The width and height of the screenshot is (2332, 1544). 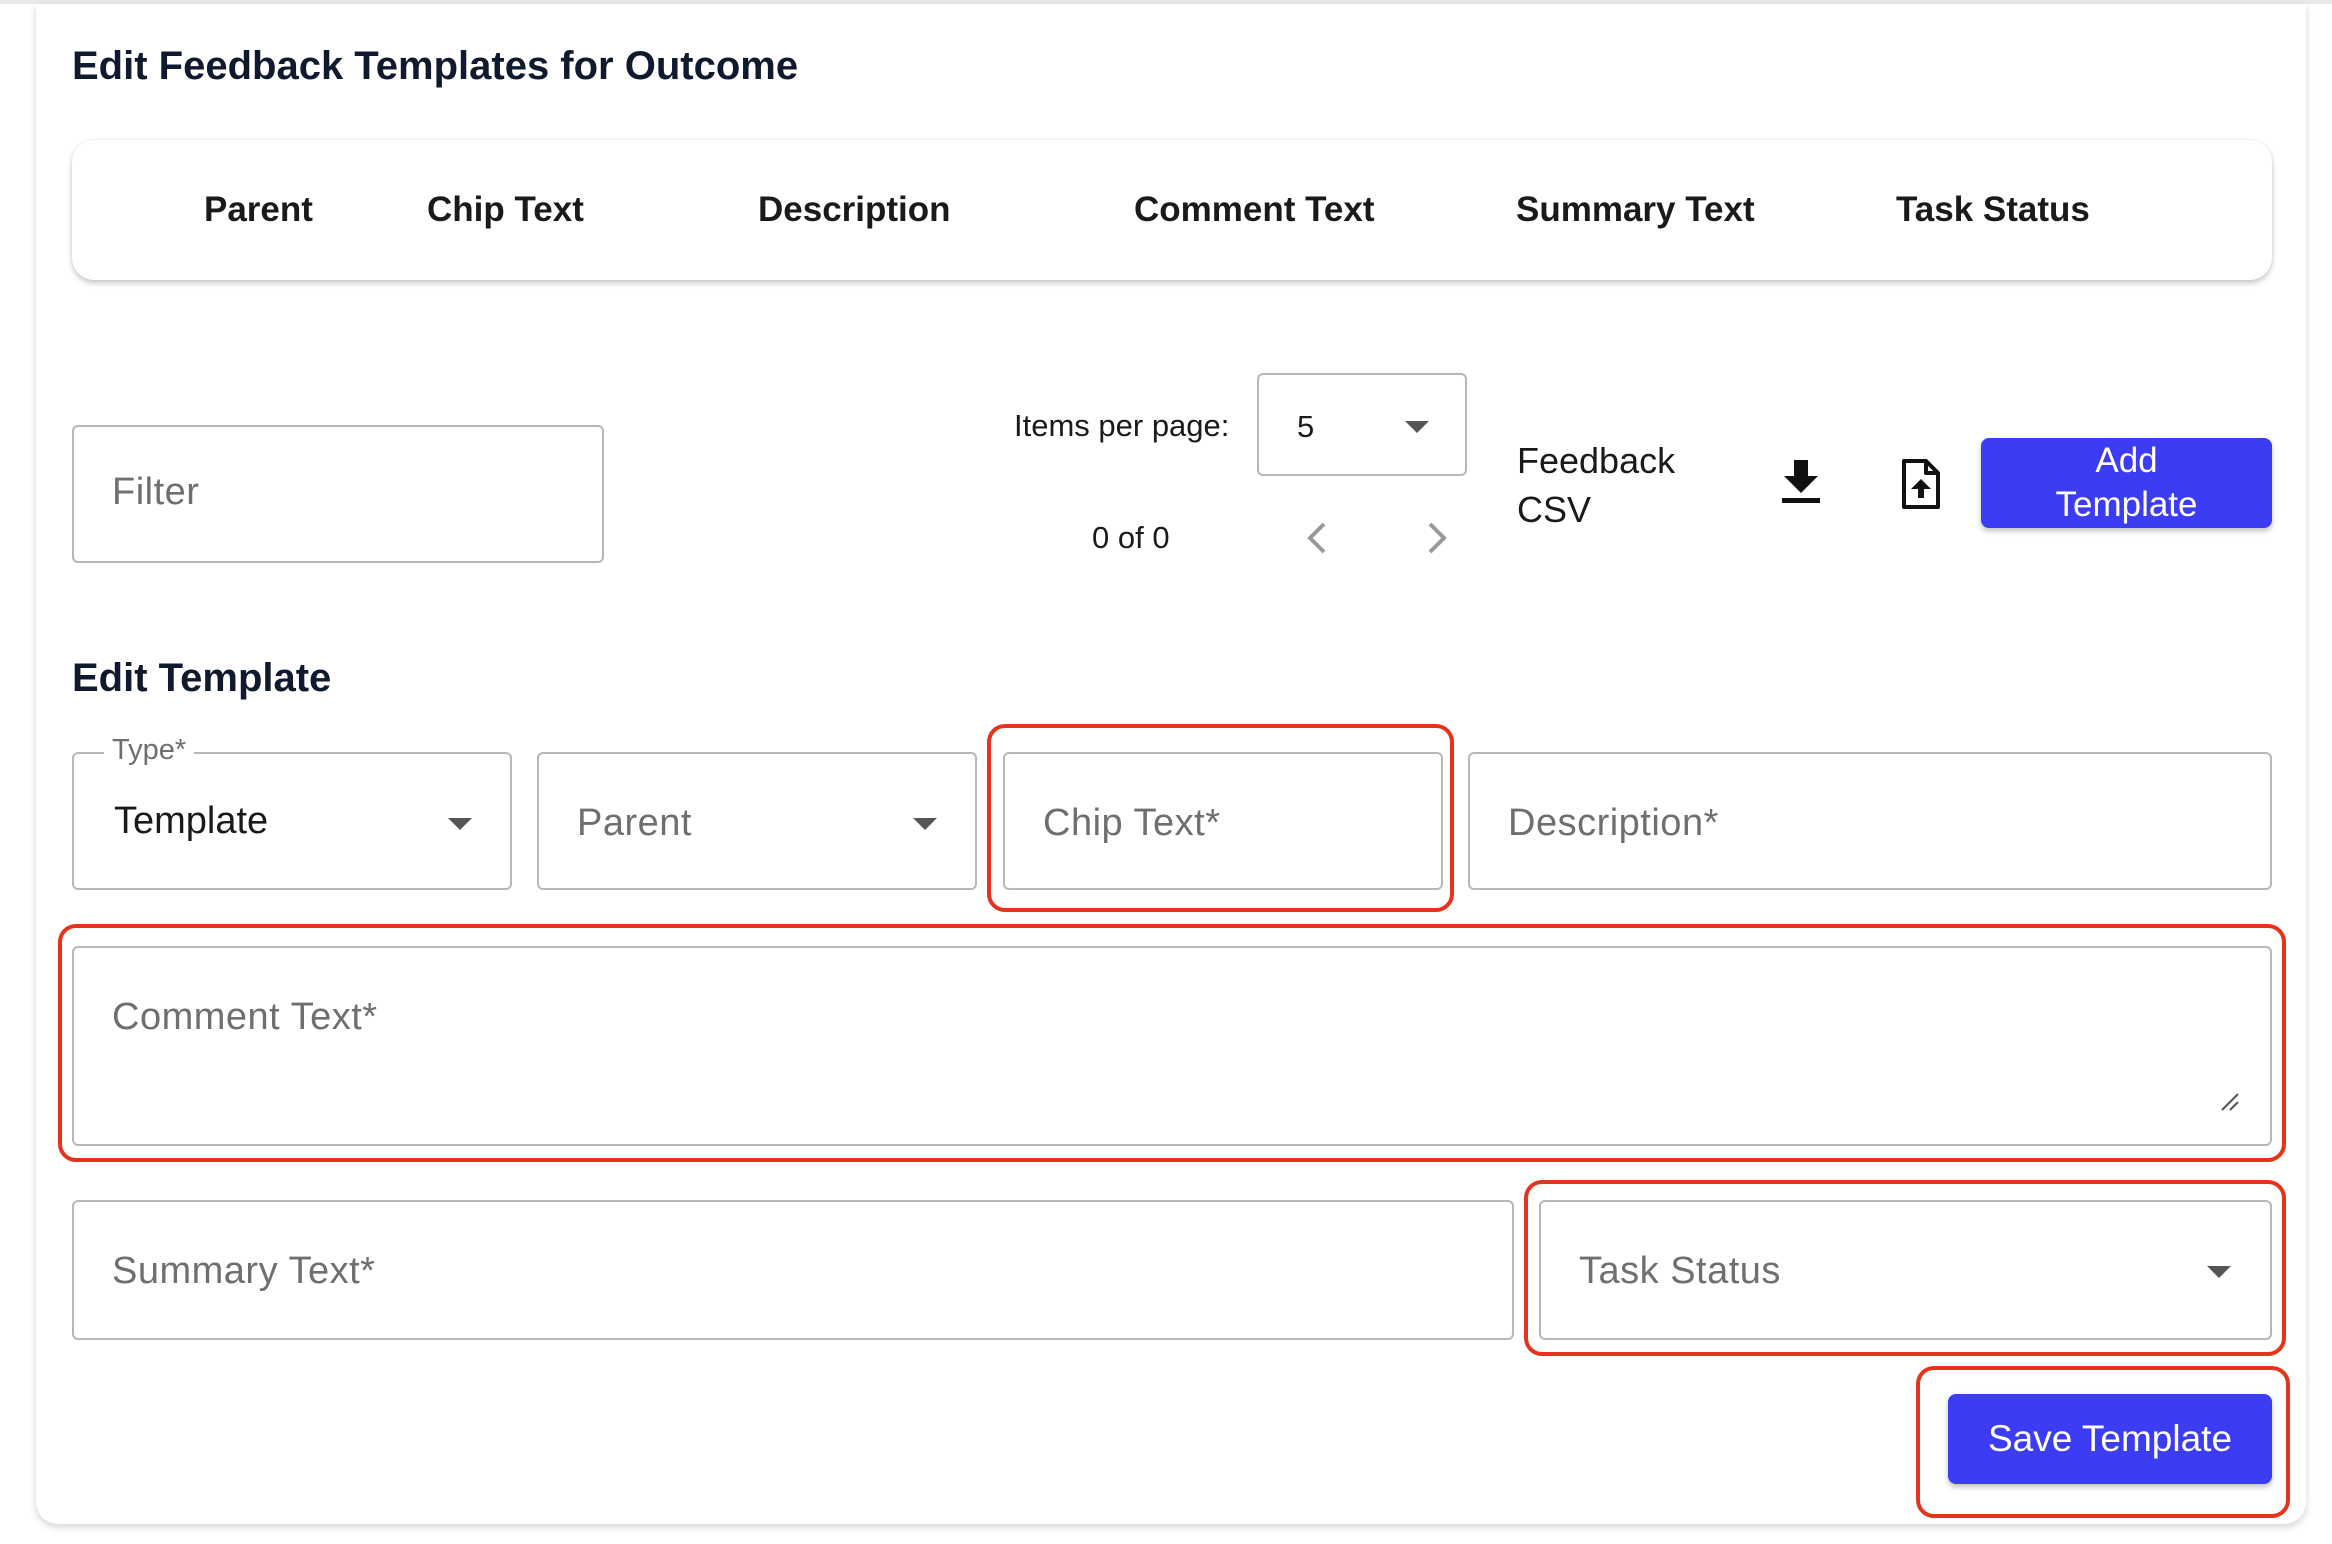 I want to click on upload-file-icon, so click(x=1921, y=484).